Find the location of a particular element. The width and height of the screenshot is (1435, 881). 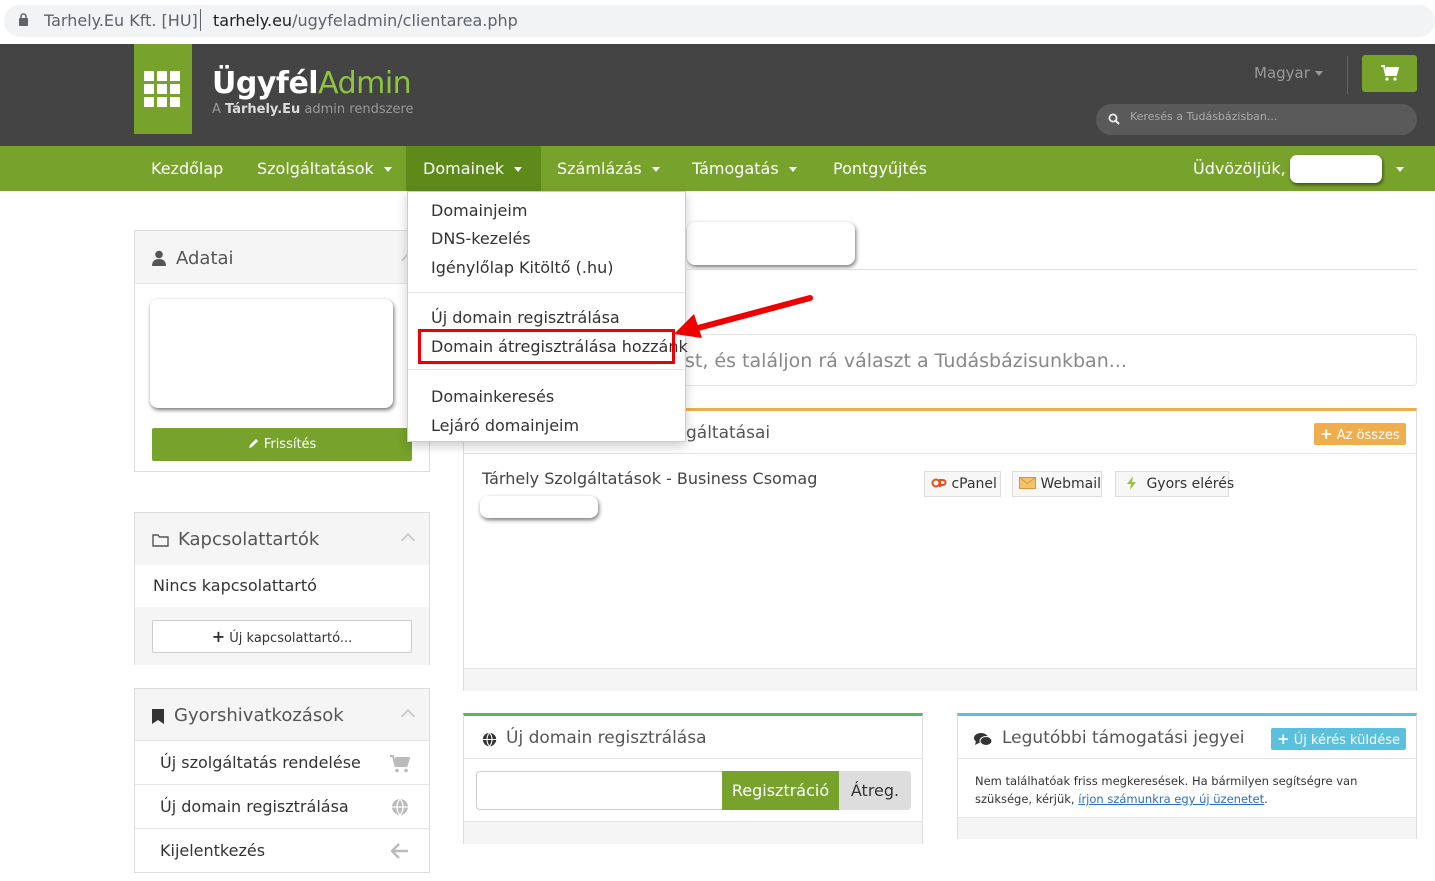

annotation-arrow-icon is located at coordinates (743, 316).